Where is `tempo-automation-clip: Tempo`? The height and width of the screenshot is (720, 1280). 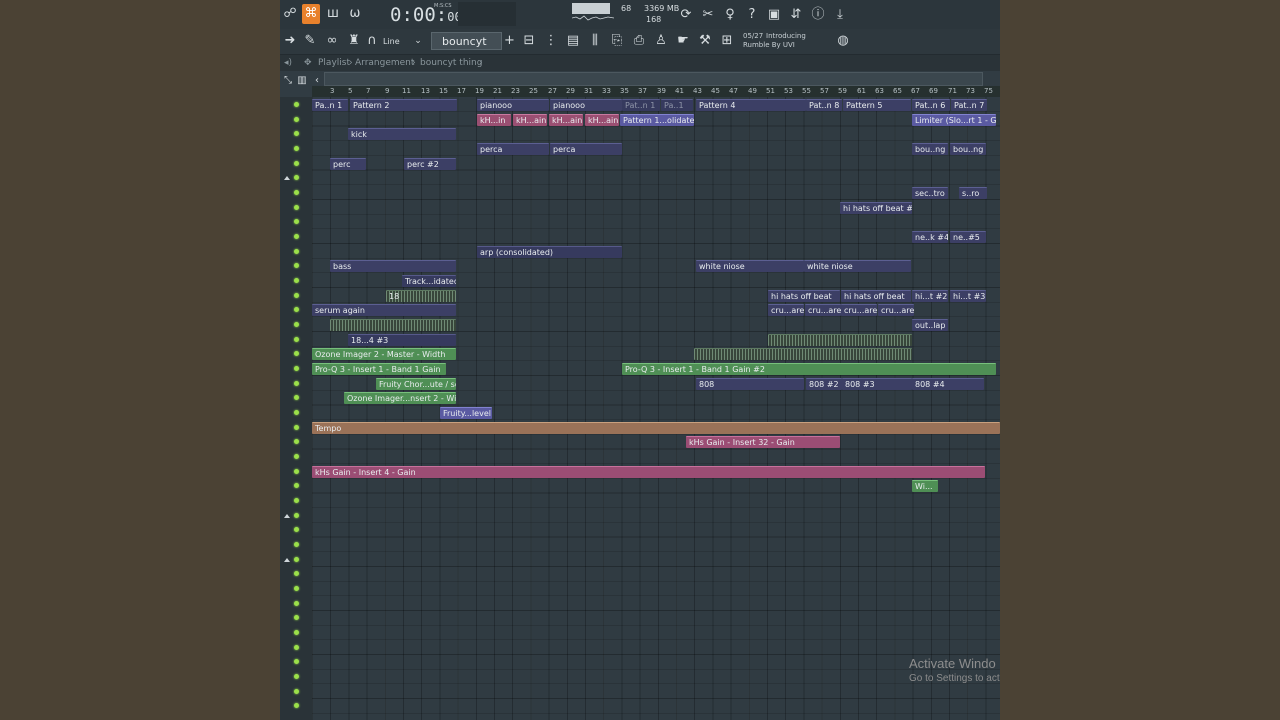
tempo-automation-clip: Tempo is located at coordinates (656, 428).